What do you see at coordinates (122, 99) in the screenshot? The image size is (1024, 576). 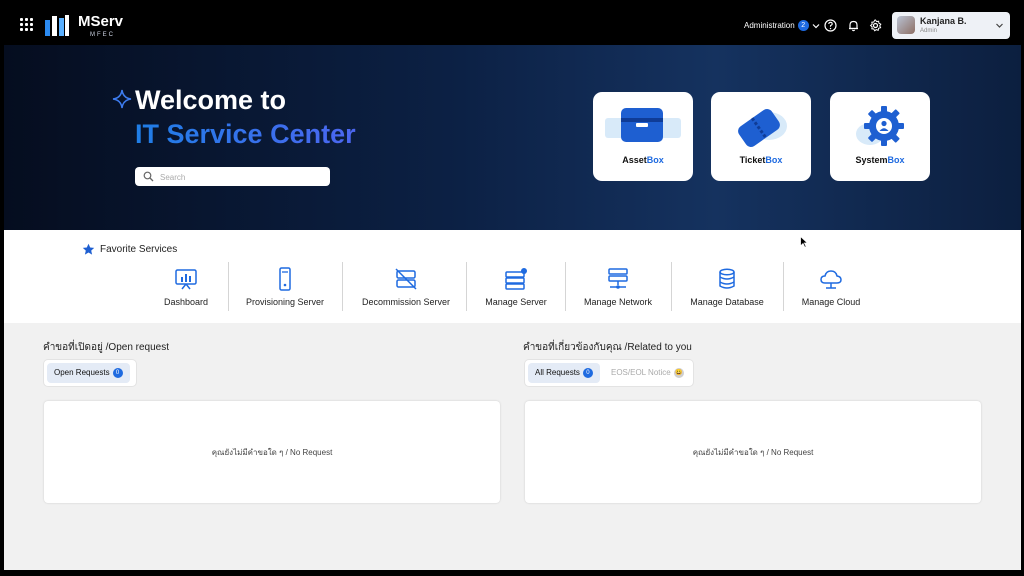 I see `sparkle-icon` at bounding box center [122, 99].